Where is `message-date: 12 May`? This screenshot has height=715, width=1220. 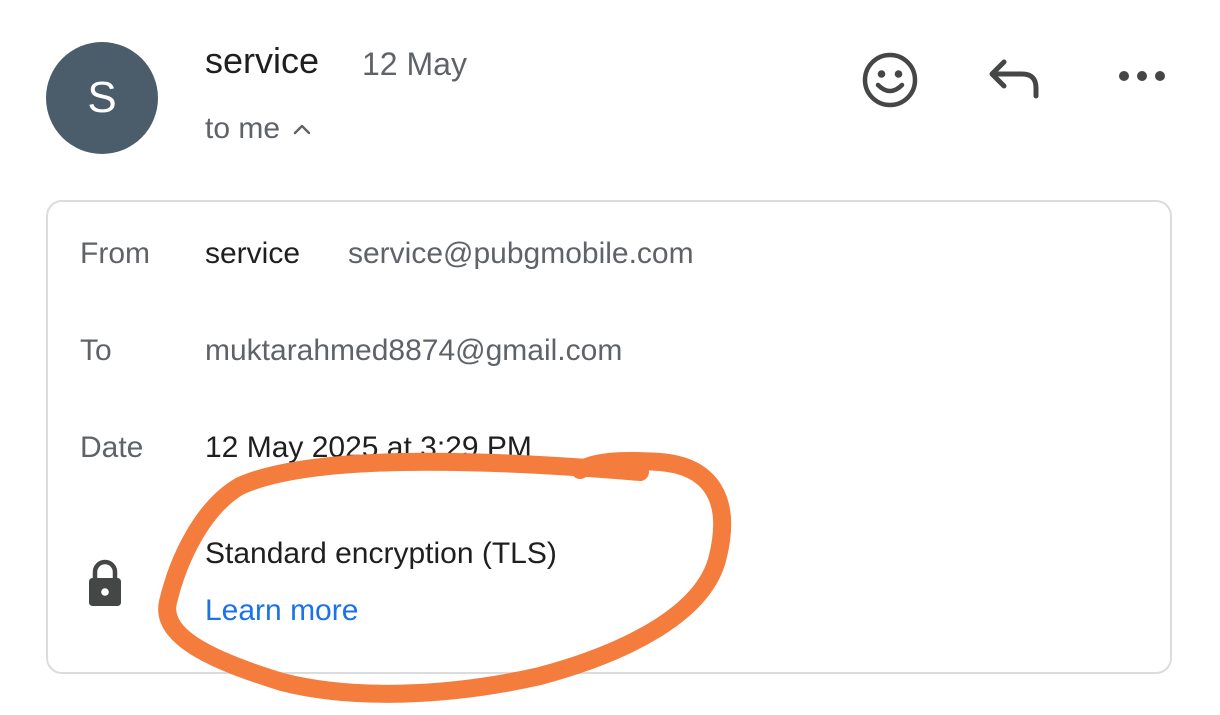
message-date: 12 May is located at coordinates (414, 64).